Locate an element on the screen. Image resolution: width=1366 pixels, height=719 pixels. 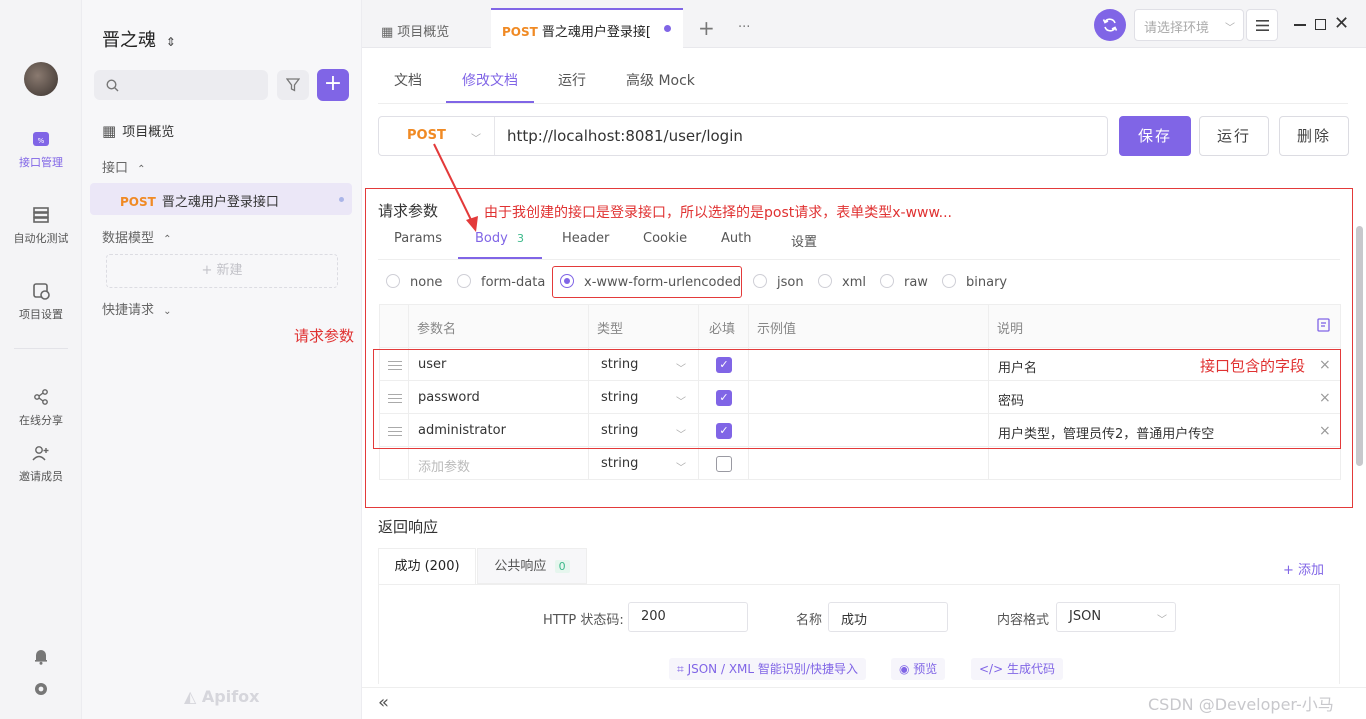
radio-label: form-data is located at coordinates (513, 282).